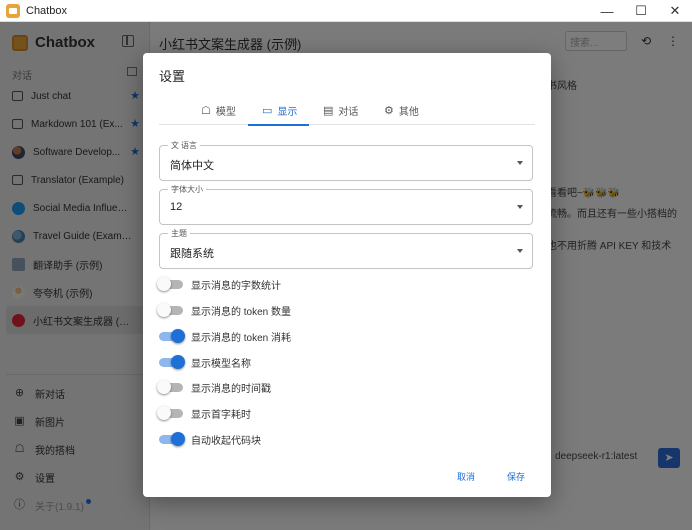 This screenshot has width=692, height=530. I want to click on dialog-title: 设置, so click(172, 76).